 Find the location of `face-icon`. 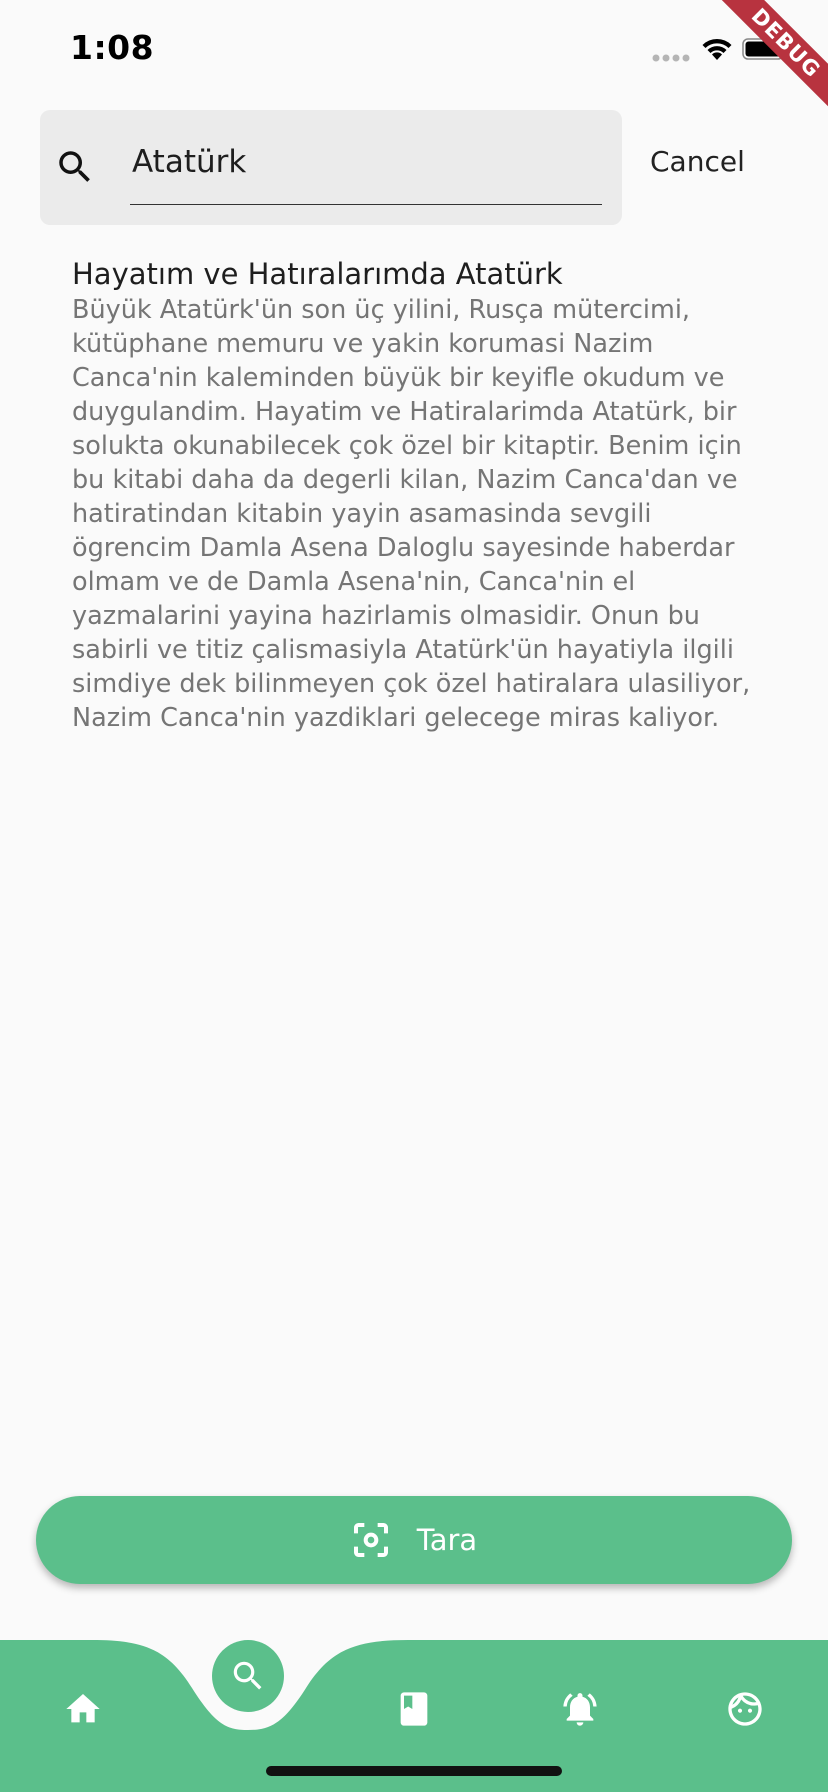

face-icon is located at coordinates (745, 1709).